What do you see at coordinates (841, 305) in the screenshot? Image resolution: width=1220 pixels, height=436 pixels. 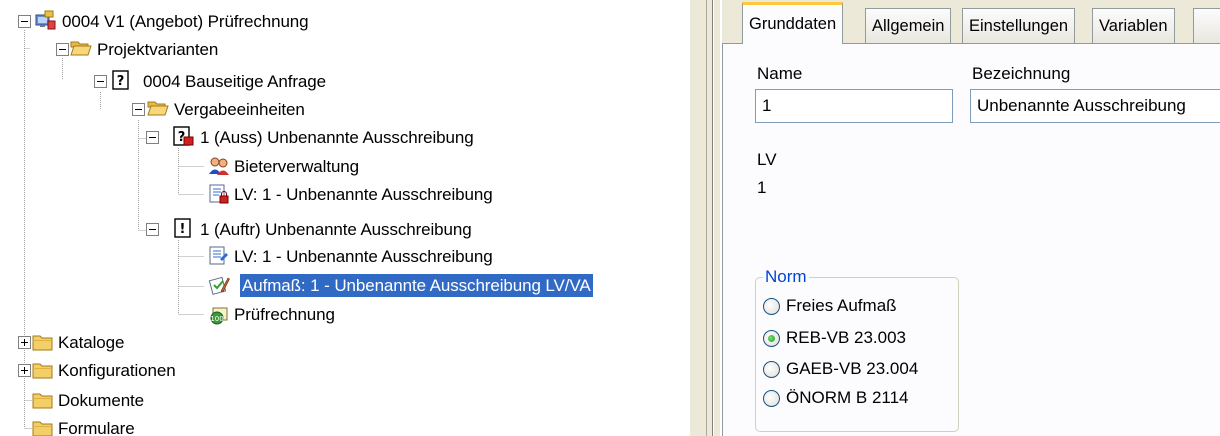 I see `radio-label: Freies Aufmaß` at bounding box center [841, 305].